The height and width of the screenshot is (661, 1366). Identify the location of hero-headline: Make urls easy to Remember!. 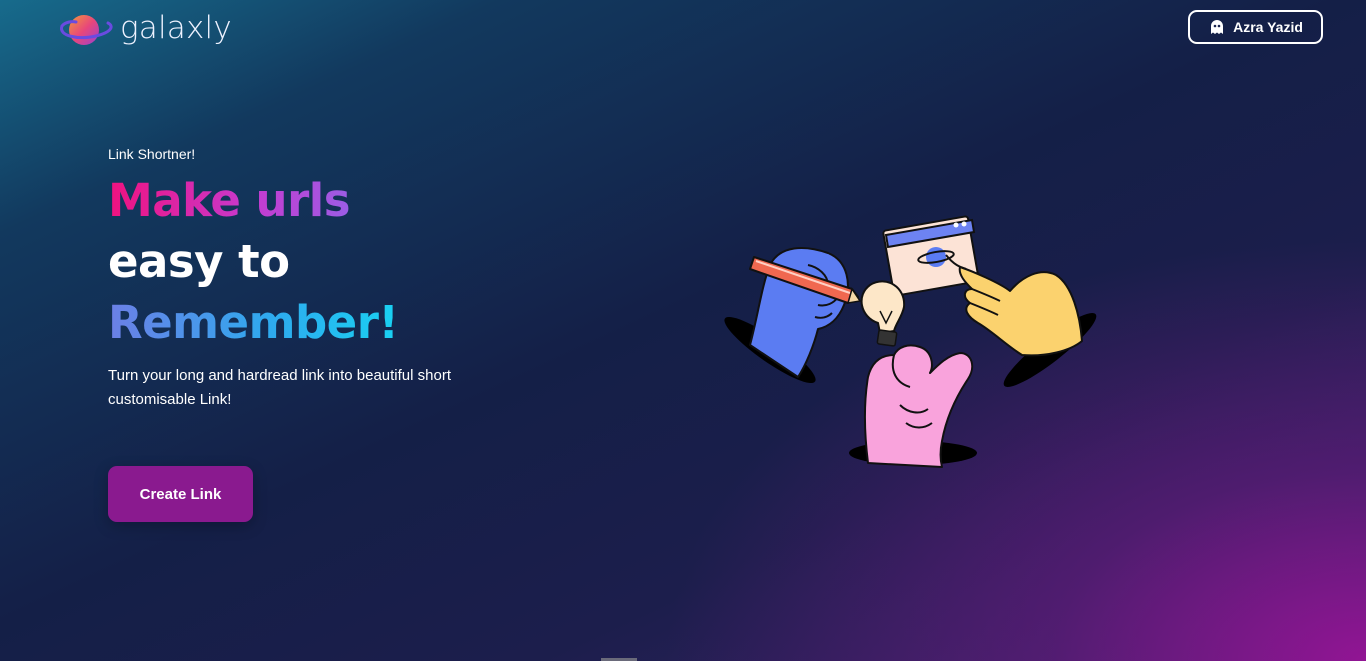
(253, 261).